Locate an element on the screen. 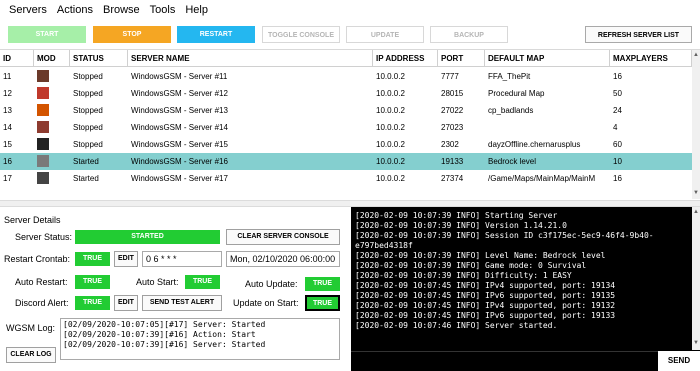 The width and height of the screenshot is (700, 371). console-command-input is located at coordinates (504, 361).